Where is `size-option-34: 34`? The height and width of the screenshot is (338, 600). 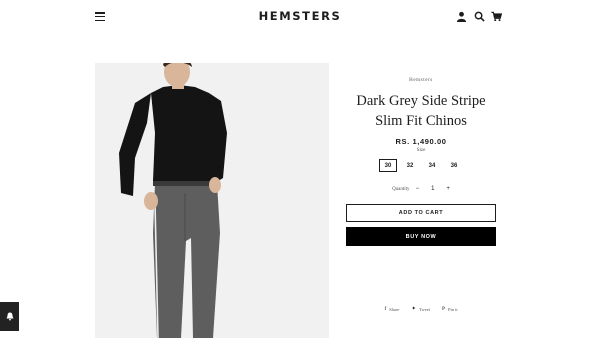 size-option-34: 34 is located at coordinates (432, 165).